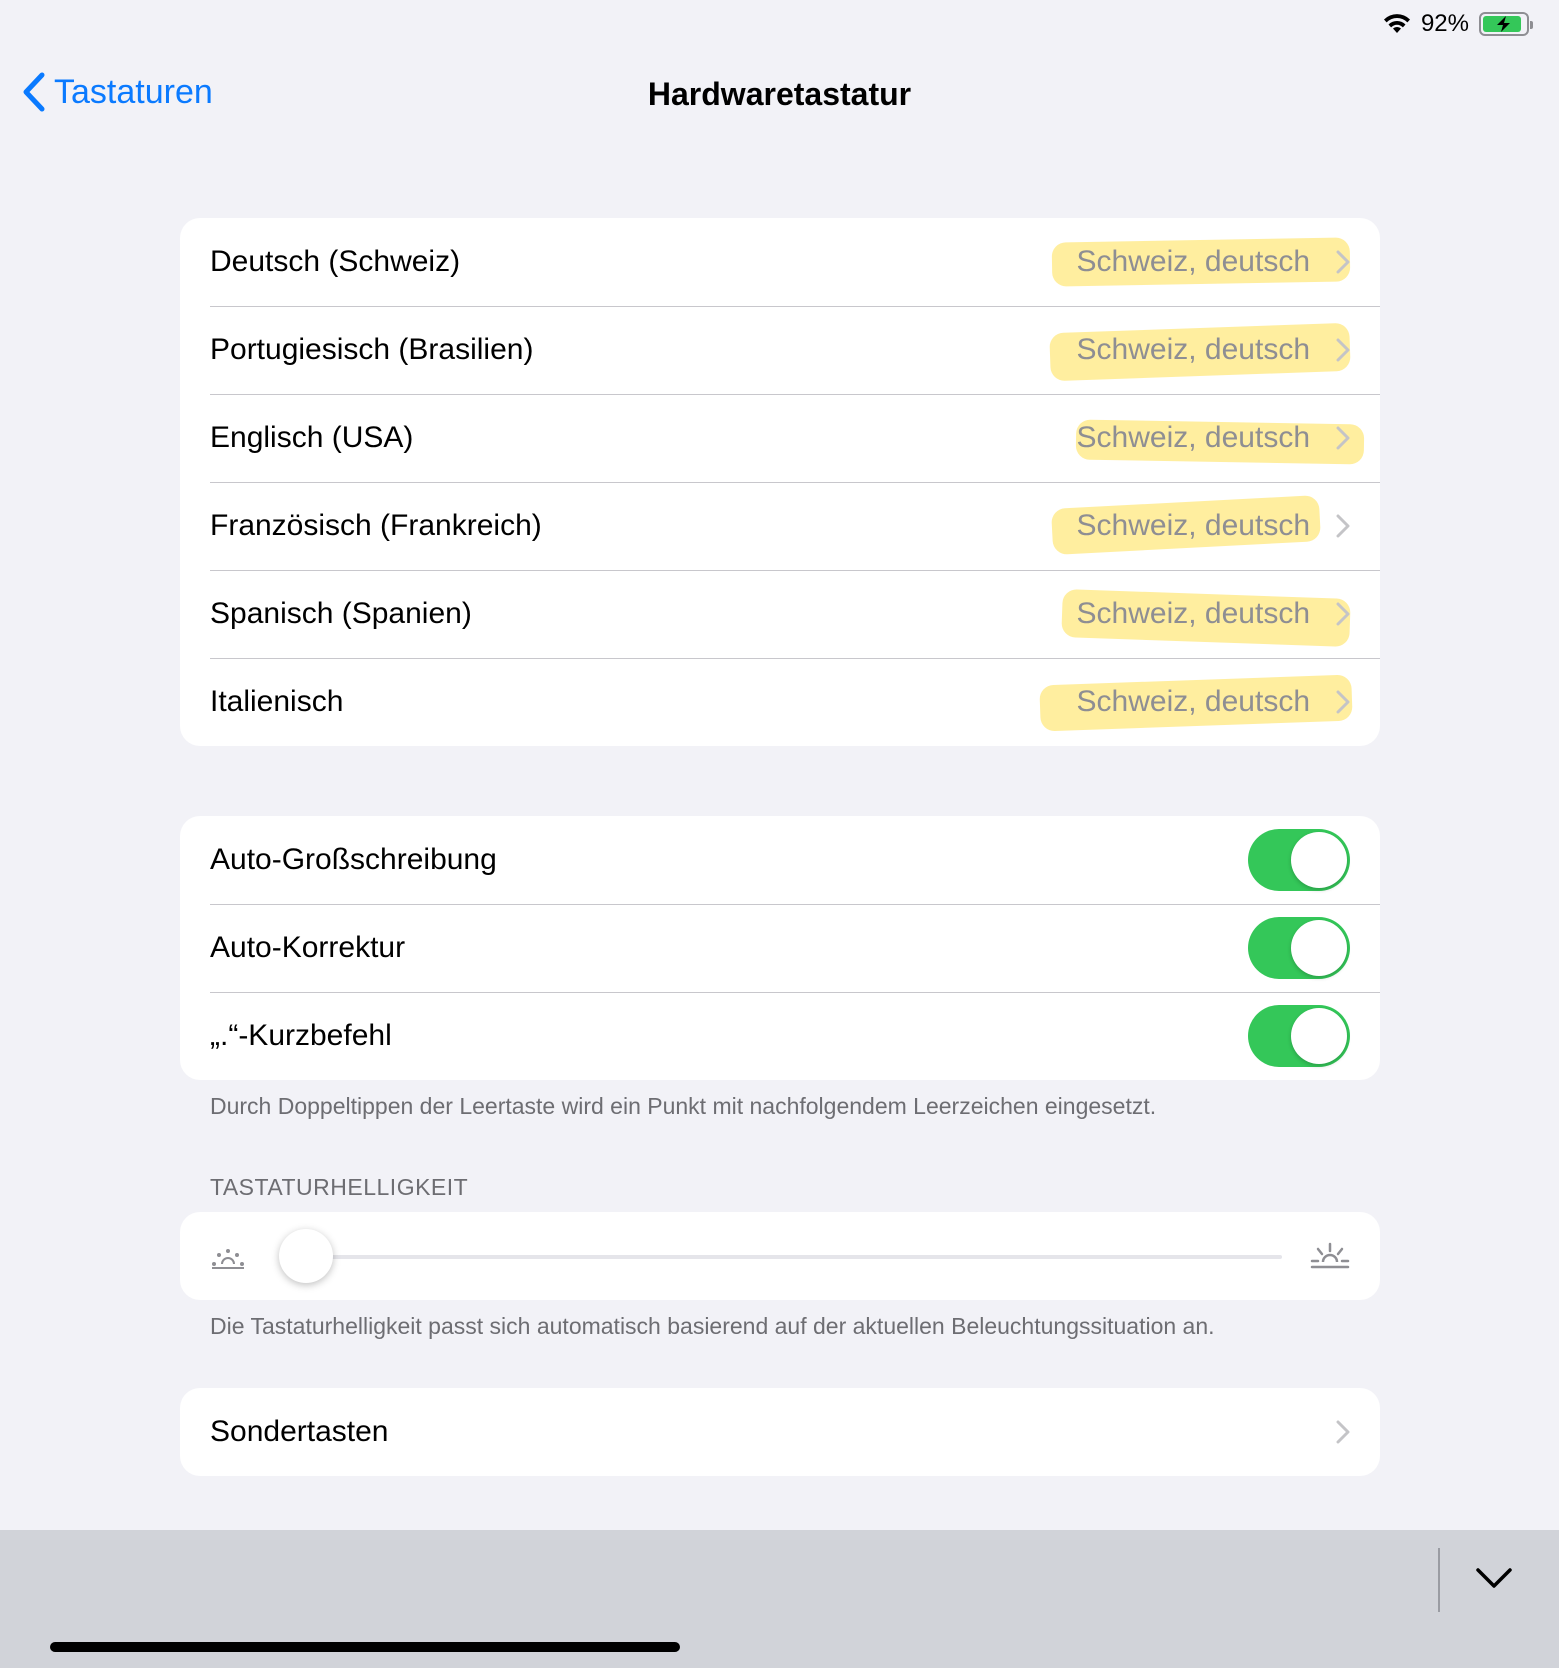 Image resolution: width=1559 pixels, height=1668 pixels. Describe the element at coordinates (353, 859) in the screenshot. I see `toggle-row-label: Auto-Großschreibung` at that location.